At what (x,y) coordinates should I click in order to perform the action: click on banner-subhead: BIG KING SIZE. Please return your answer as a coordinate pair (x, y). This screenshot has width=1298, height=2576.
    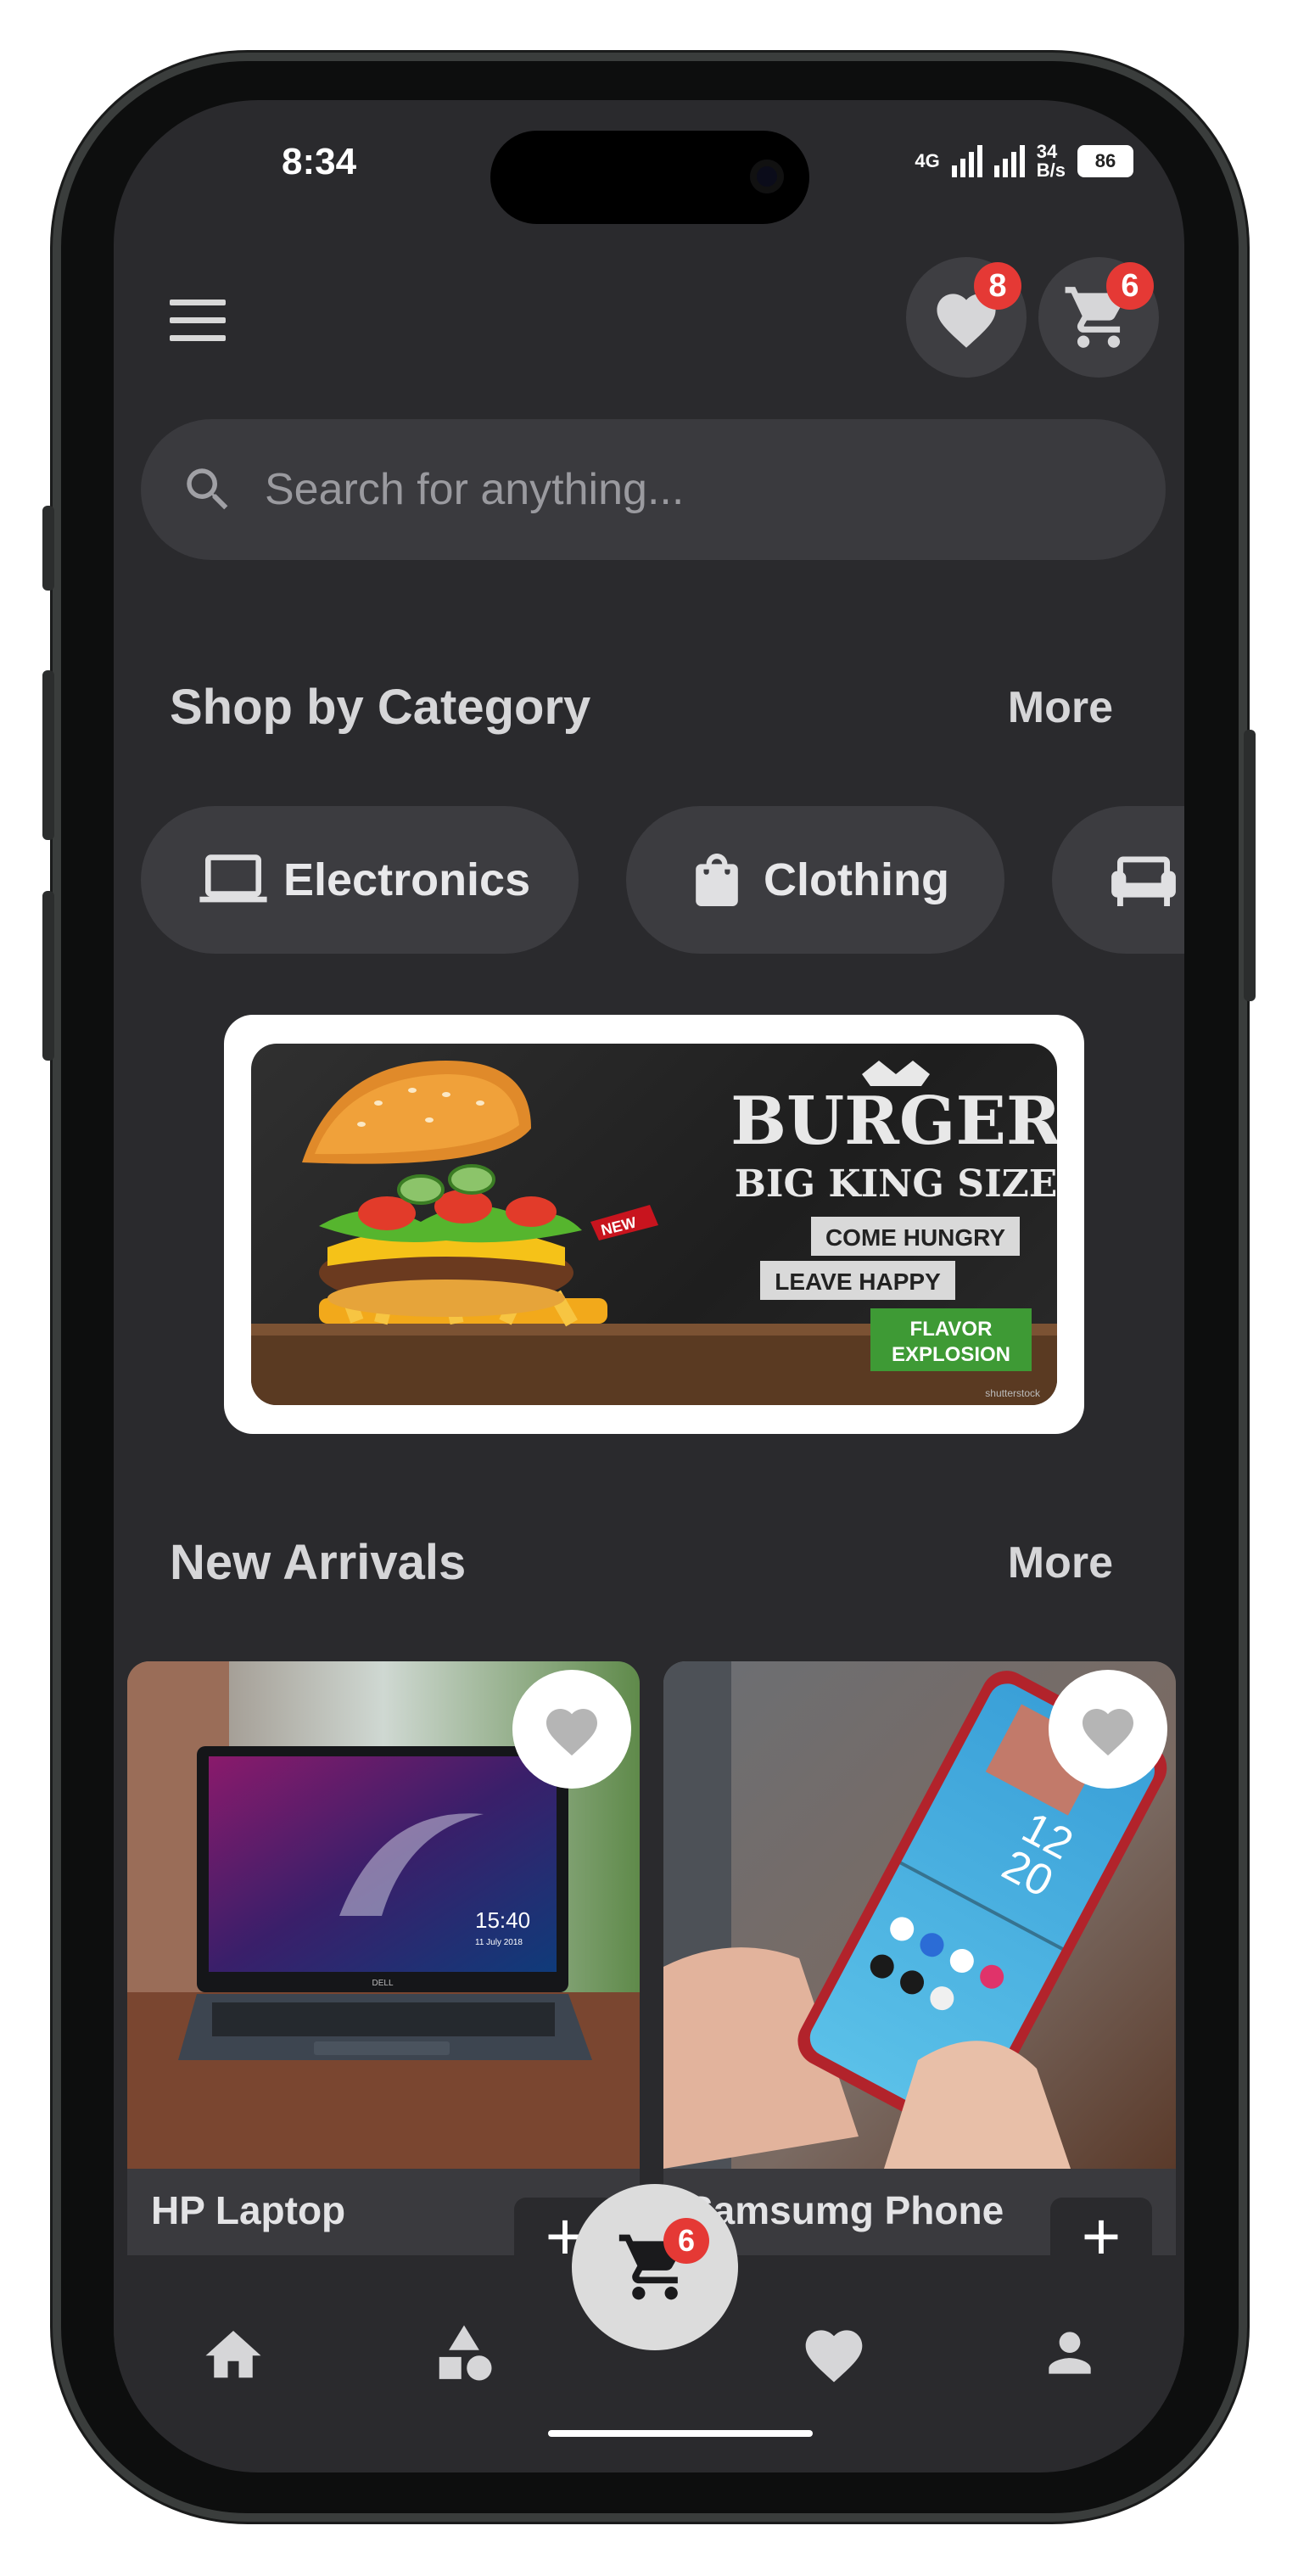
    Looking at the image, I should click on (896, 1184).